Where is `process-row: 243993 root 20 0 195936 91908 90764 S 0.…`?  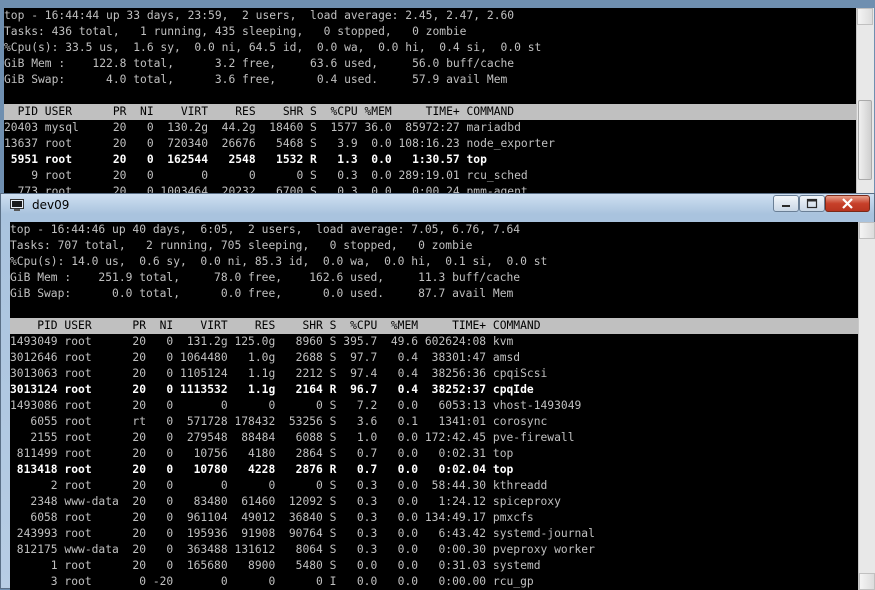
process-row: 243993 root 20 0 195936 91908 90764 S 0.… is located at coordinates (302, 533).